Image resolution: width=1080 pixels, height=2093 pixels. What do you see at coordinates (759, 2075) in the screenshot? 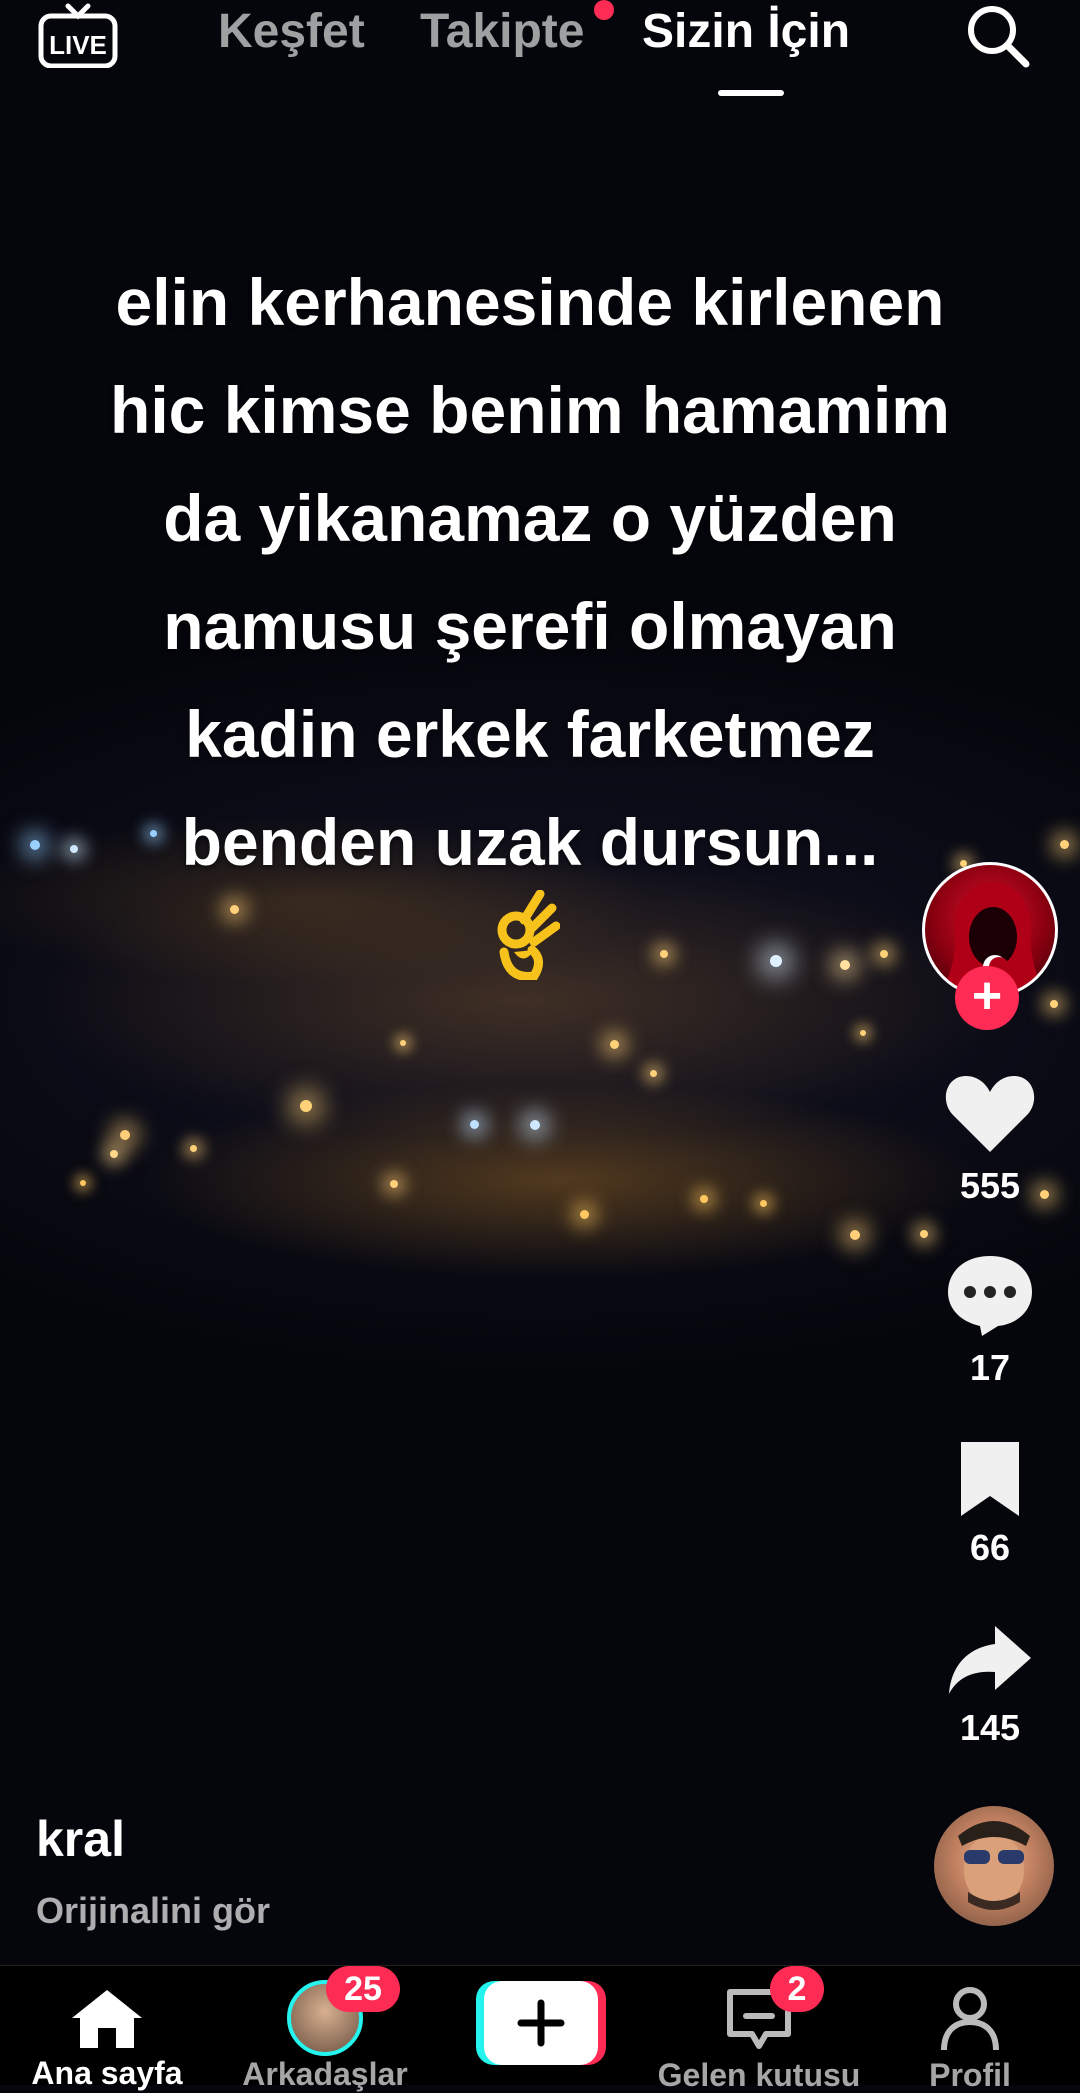
I see `nav-inbox-label: Gelen kutusu` at bounding box center [759, 2075].